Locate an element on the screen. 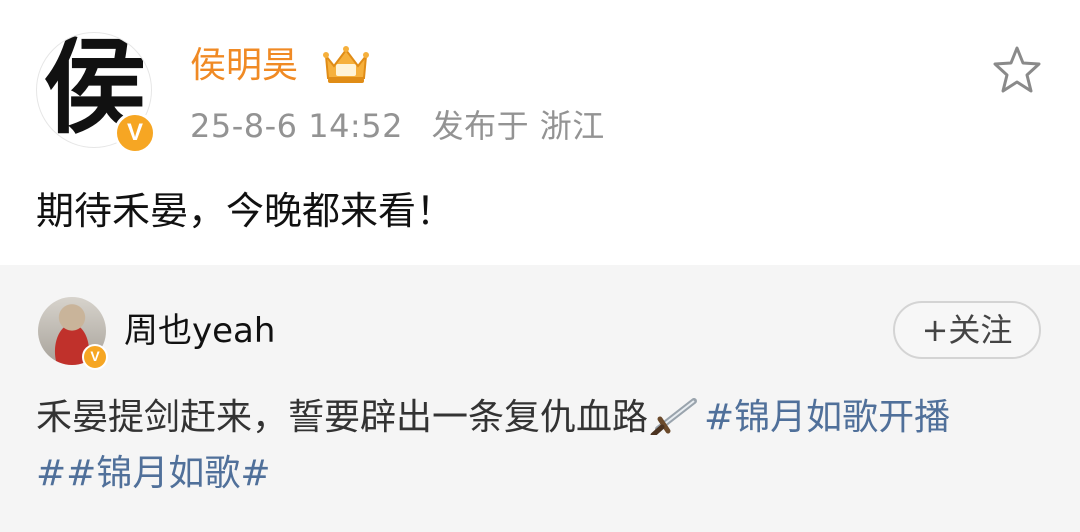  follow-button: +关注 is located at coordinates (967, 330).